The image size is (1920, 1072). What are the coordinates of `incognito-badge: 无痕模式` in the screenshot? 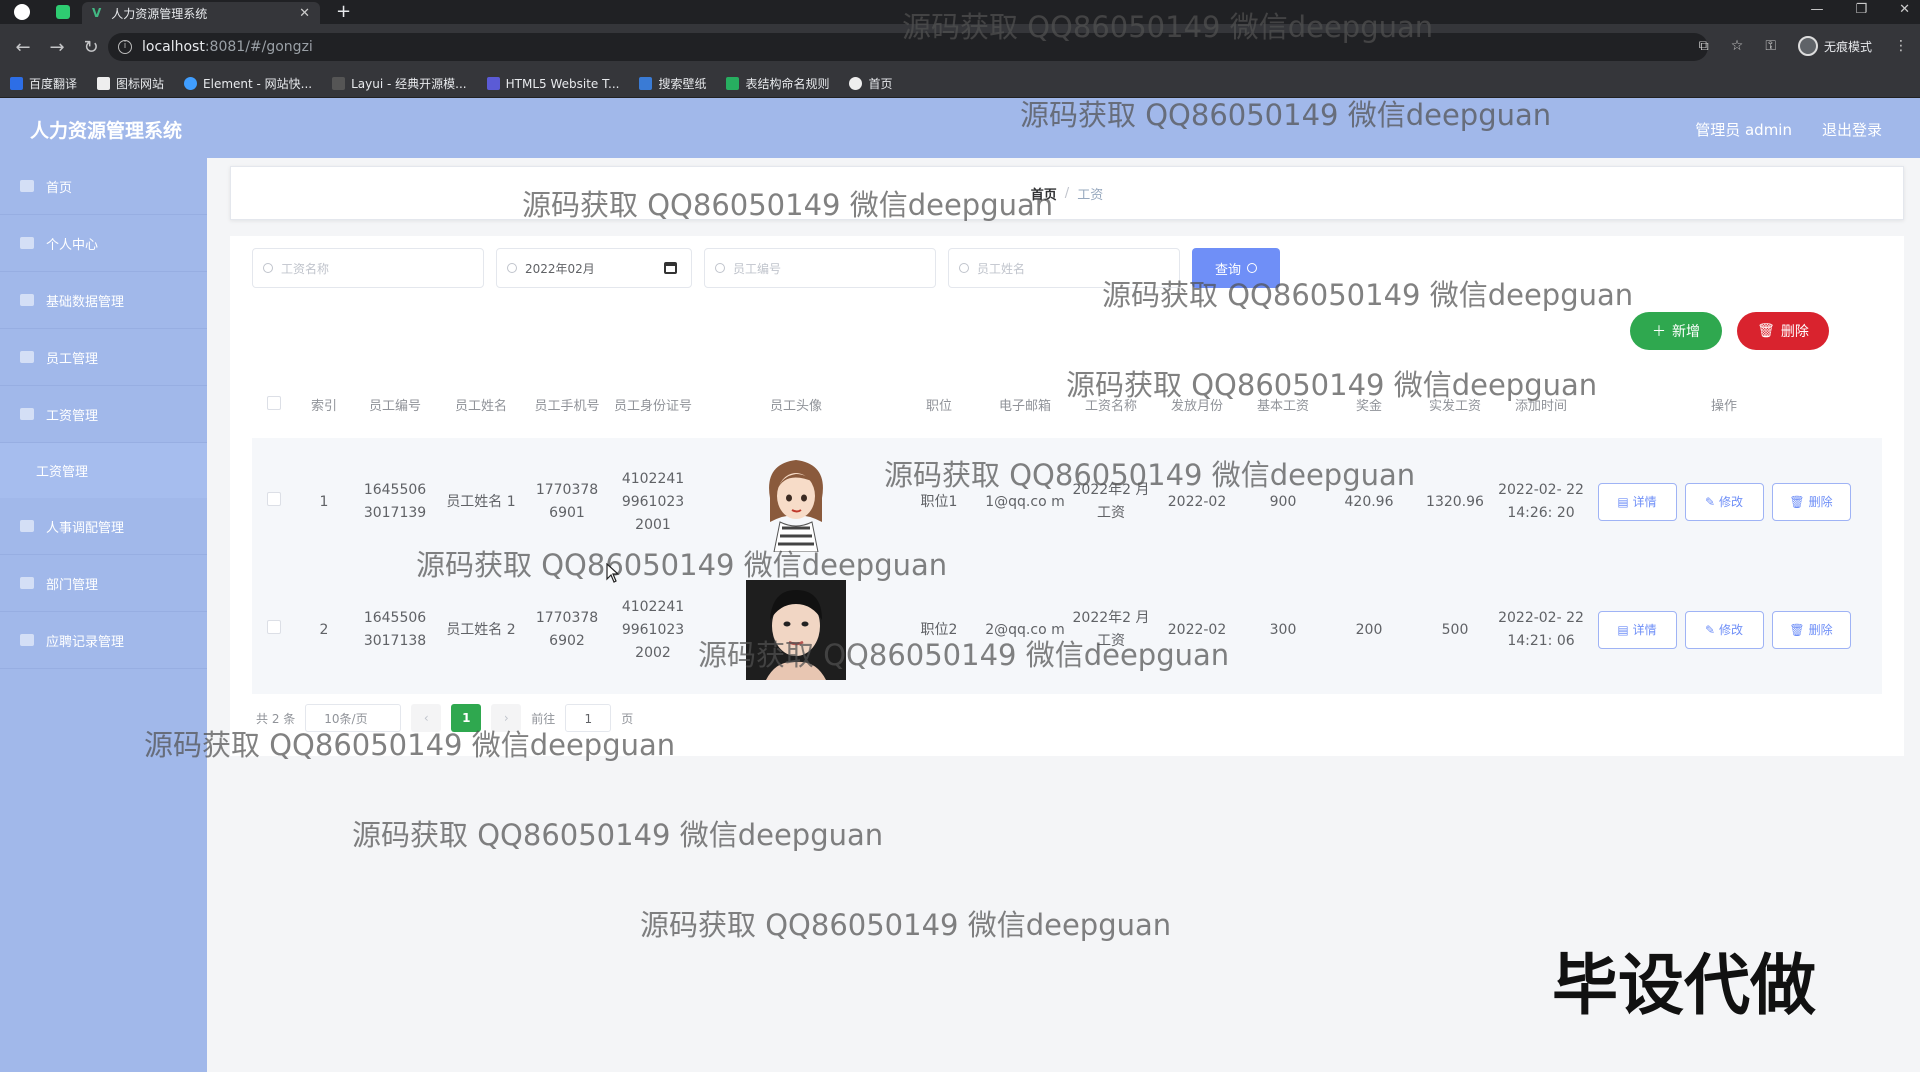 It's located at (1834, 46).